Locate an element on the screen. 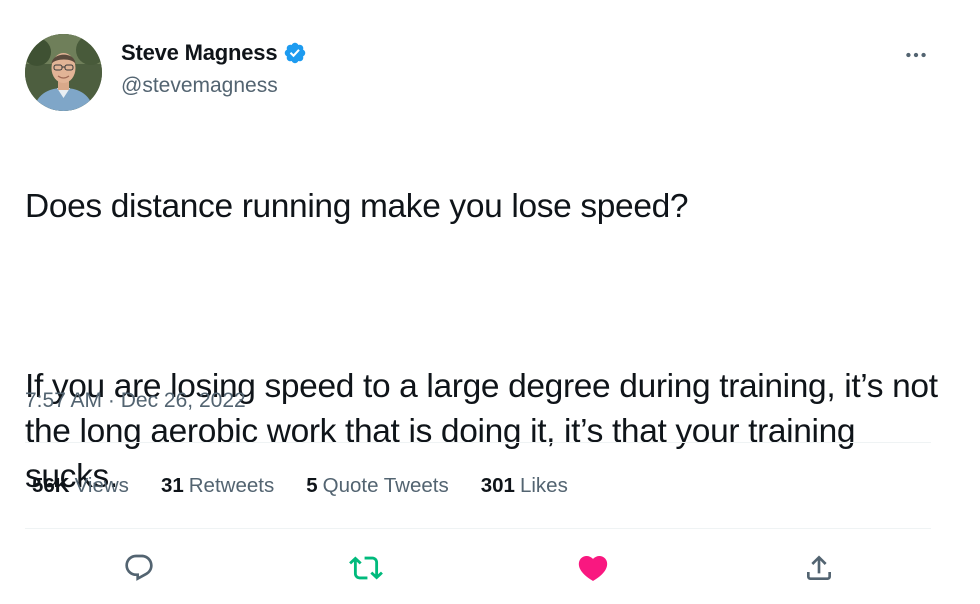  likes-count: 301 is located at coordinates (497, 485).